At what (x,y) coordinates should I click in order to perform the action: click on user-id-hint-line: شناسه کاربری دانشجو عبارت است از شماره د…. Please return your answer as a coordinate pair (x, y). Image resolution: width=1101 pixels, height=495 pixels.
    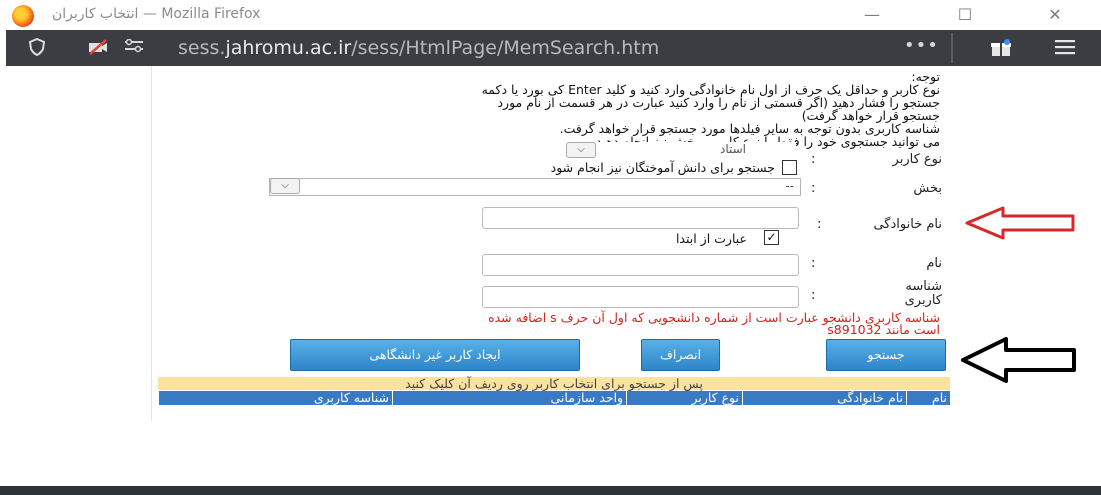
    Looking at the image, I should click on (714, 317).